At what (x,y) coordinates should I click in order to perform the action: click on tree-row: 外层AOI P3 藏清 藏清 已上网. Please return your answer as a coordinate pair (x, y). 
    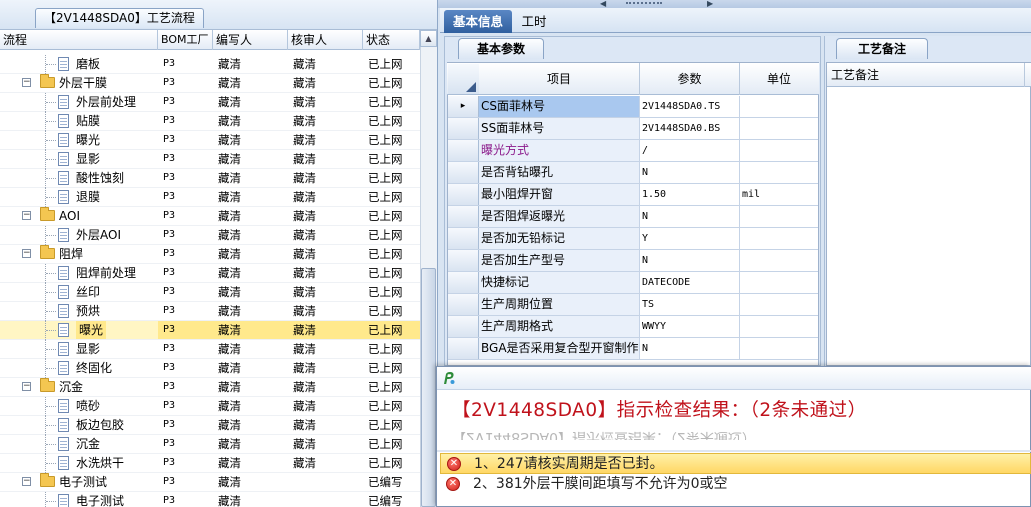
    Looking at the image, I should click on (210, 235).